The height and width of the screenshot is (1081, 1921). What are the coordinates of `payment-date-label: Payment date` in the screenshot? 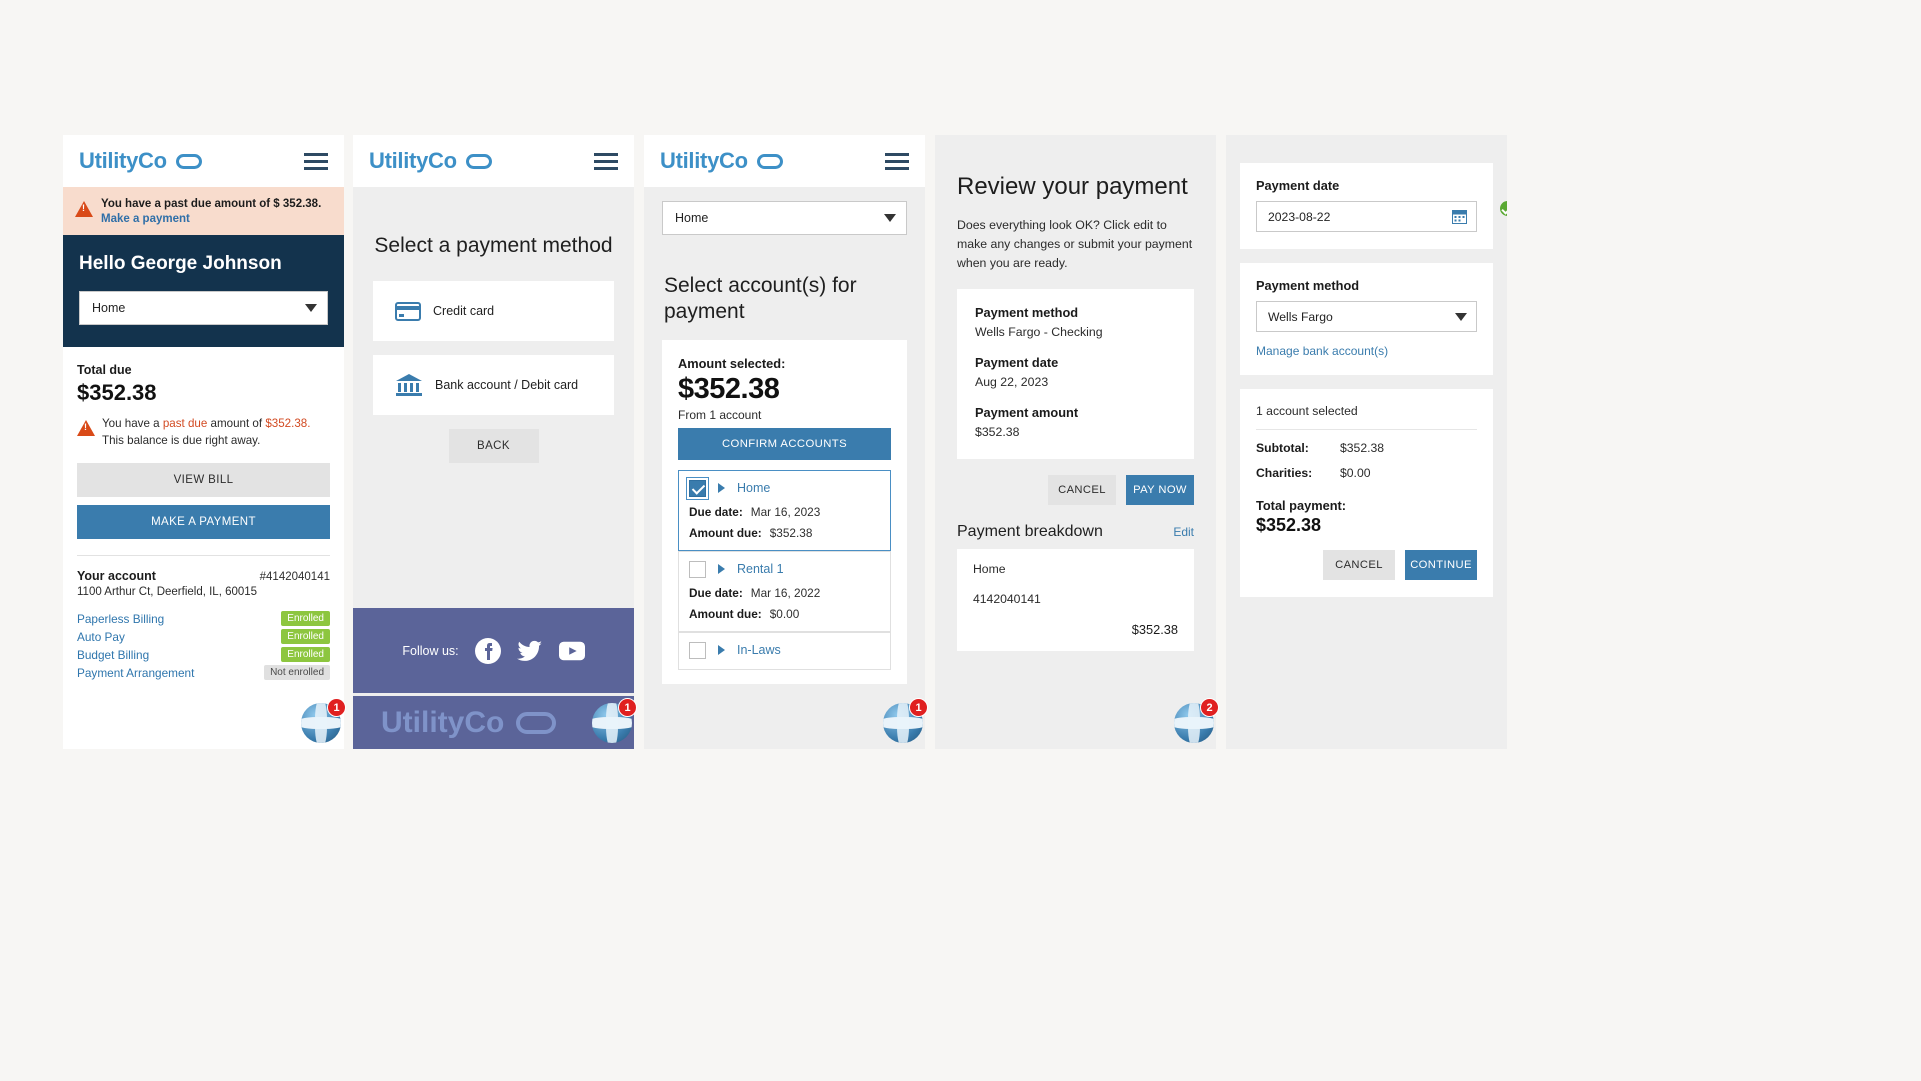 It's located at (1298, 185).